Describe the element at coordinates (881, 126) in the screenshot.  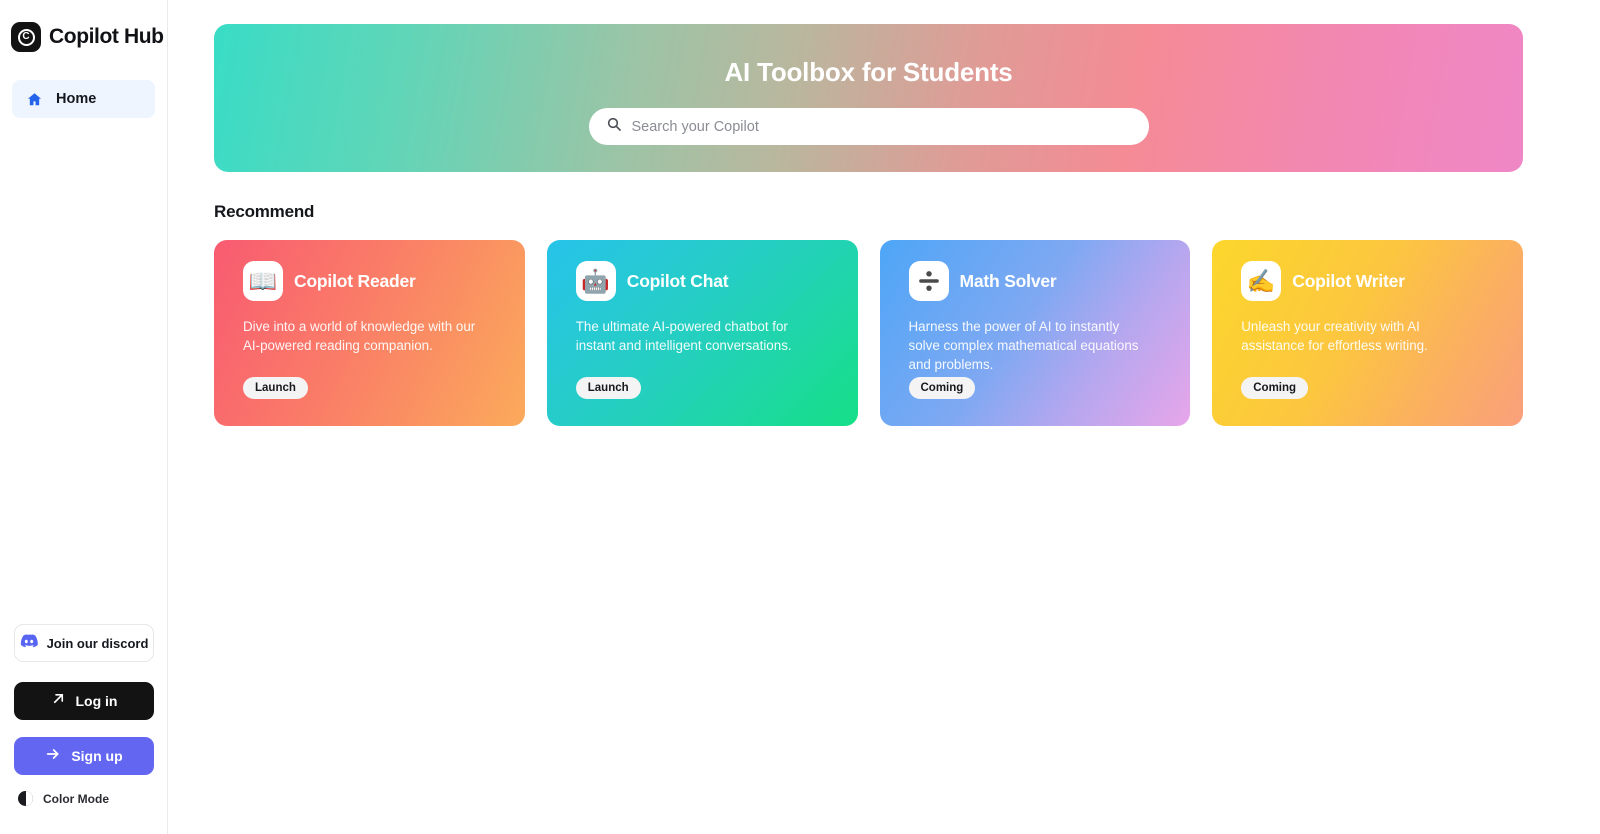
I see `search-input` at that location.